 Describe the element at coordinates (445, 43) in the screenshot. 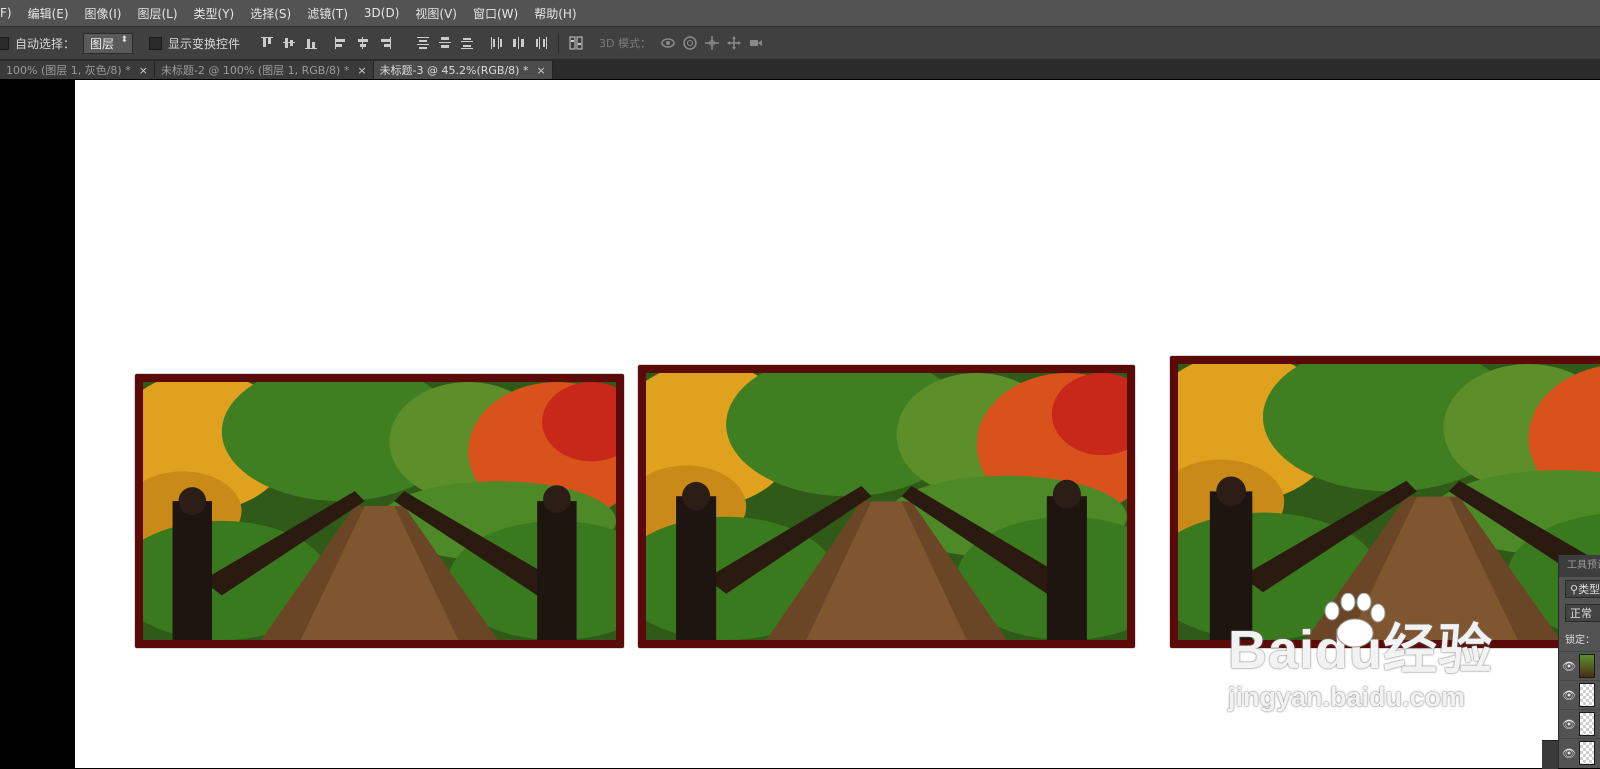

I see `distribute-vcenter-icon` at that location.